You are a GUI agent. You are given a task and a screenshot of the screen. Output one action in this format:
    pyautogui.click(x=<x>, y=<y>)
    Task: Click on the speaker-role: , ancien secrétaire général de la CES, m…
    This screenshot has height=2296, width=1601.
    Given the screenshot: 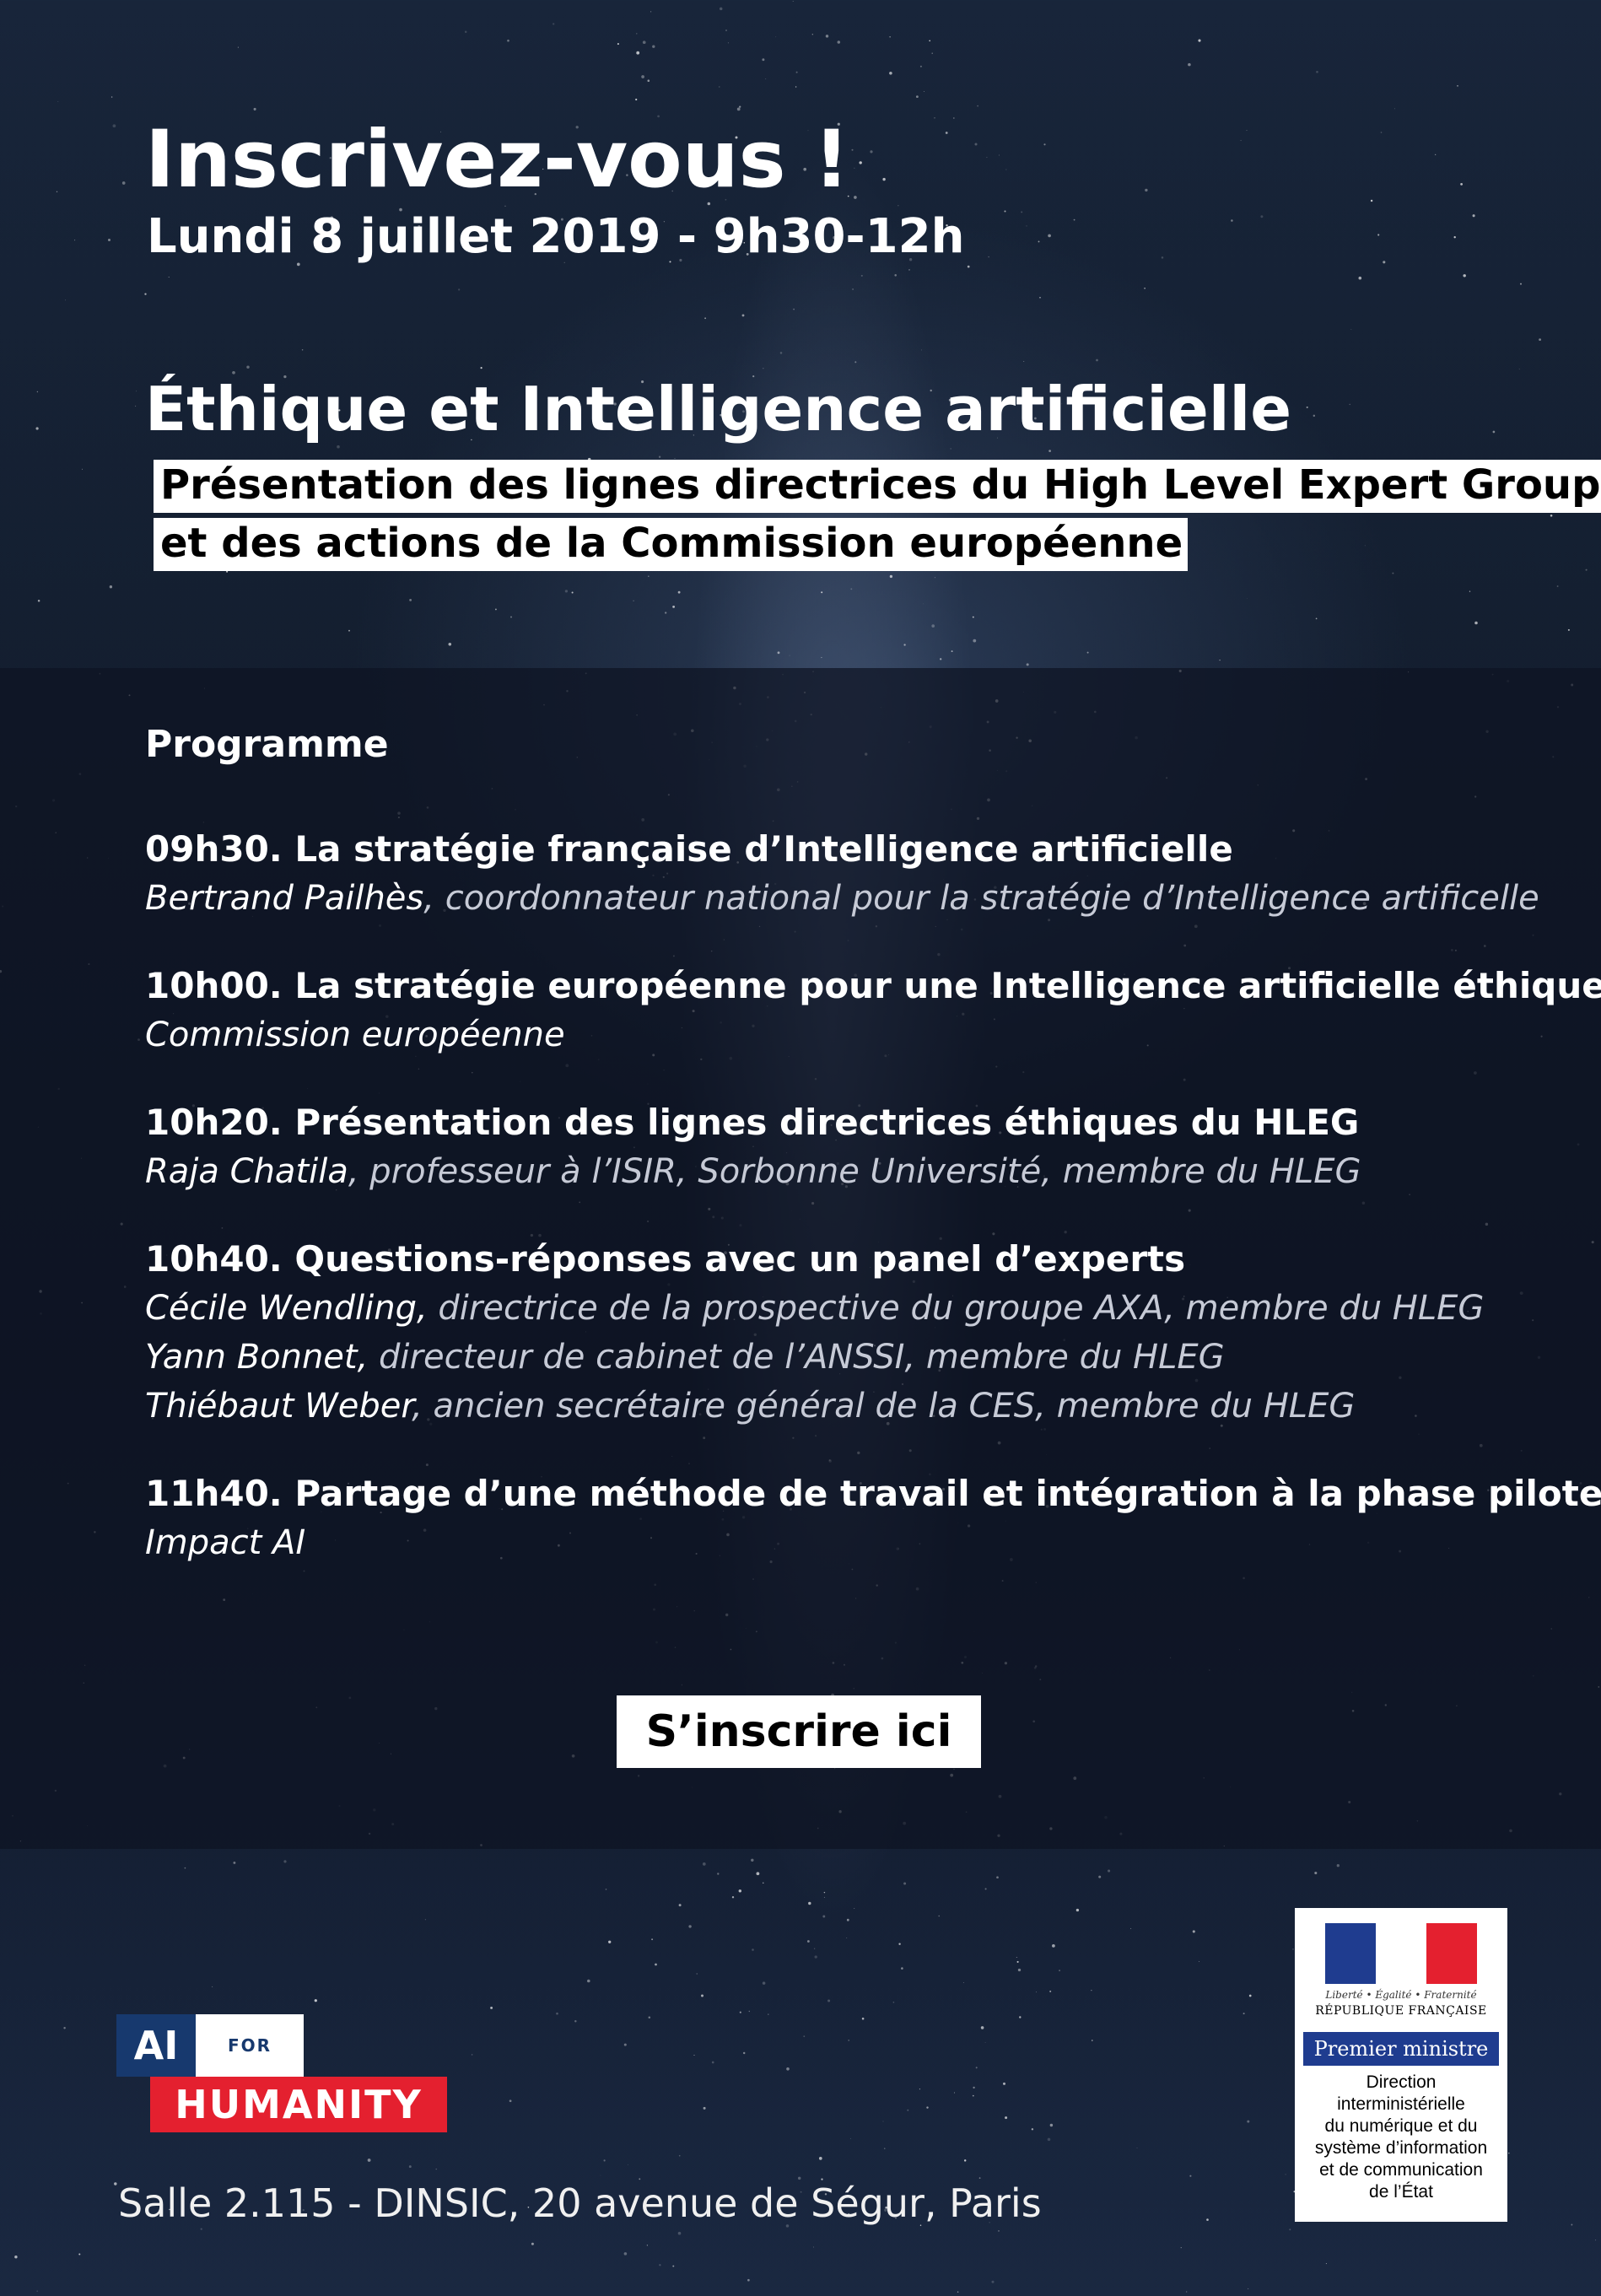 What is the action you would take?
    pyautogui.click(x=884, y=1406)
    